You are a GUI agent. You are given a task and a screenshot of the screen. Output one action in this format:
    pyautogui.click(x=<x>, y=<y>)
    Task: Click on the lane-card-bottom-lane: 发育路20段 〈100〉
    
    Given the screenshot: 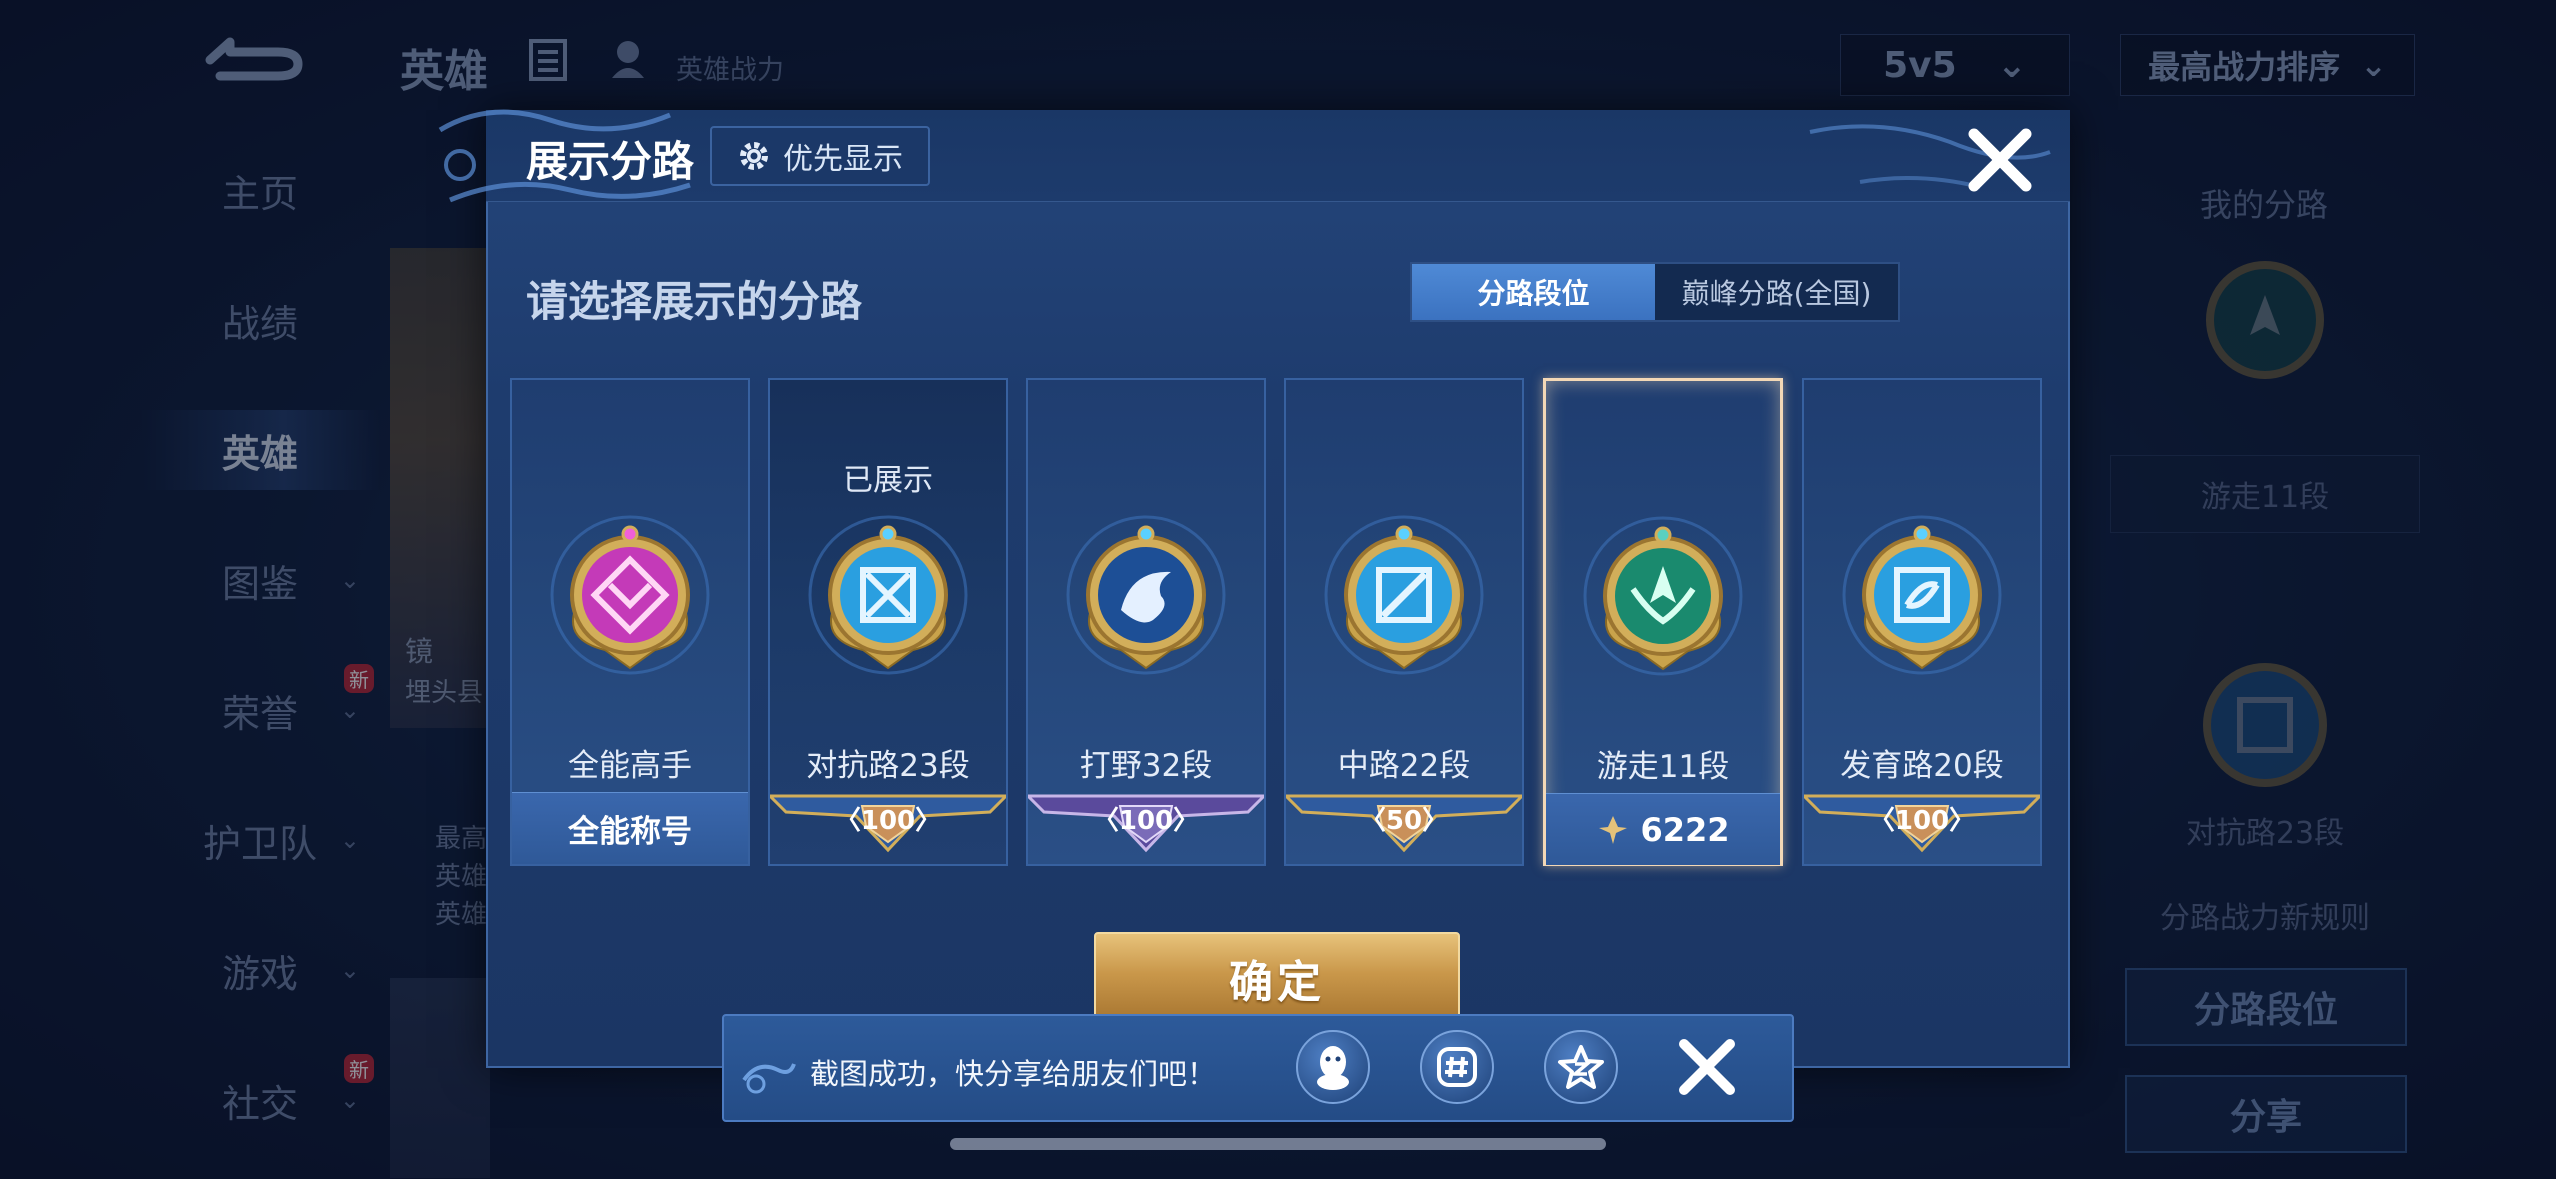 What is the action you would take?
    pyautogui.click(x=1922, y=622)
    